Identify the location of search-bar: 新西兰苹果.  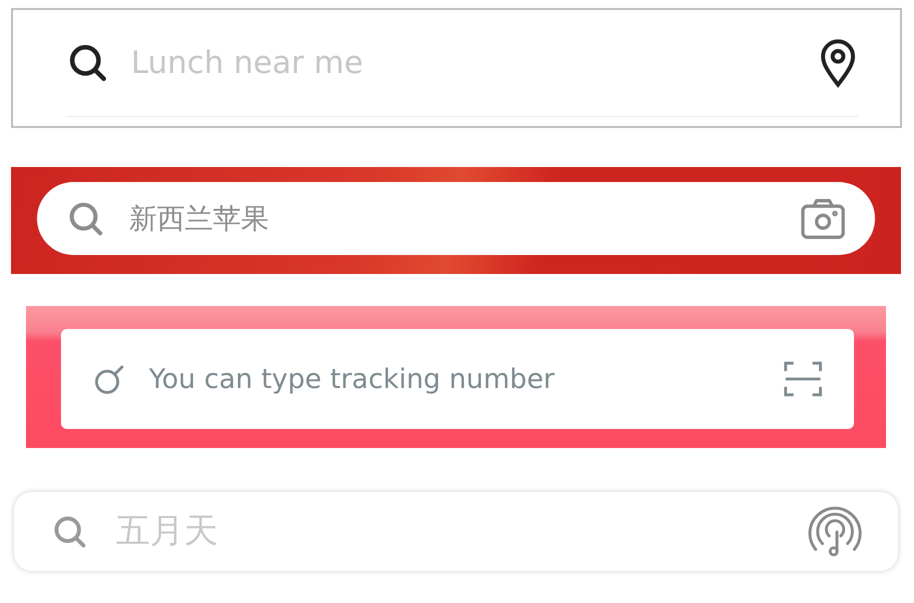
(456, 218).